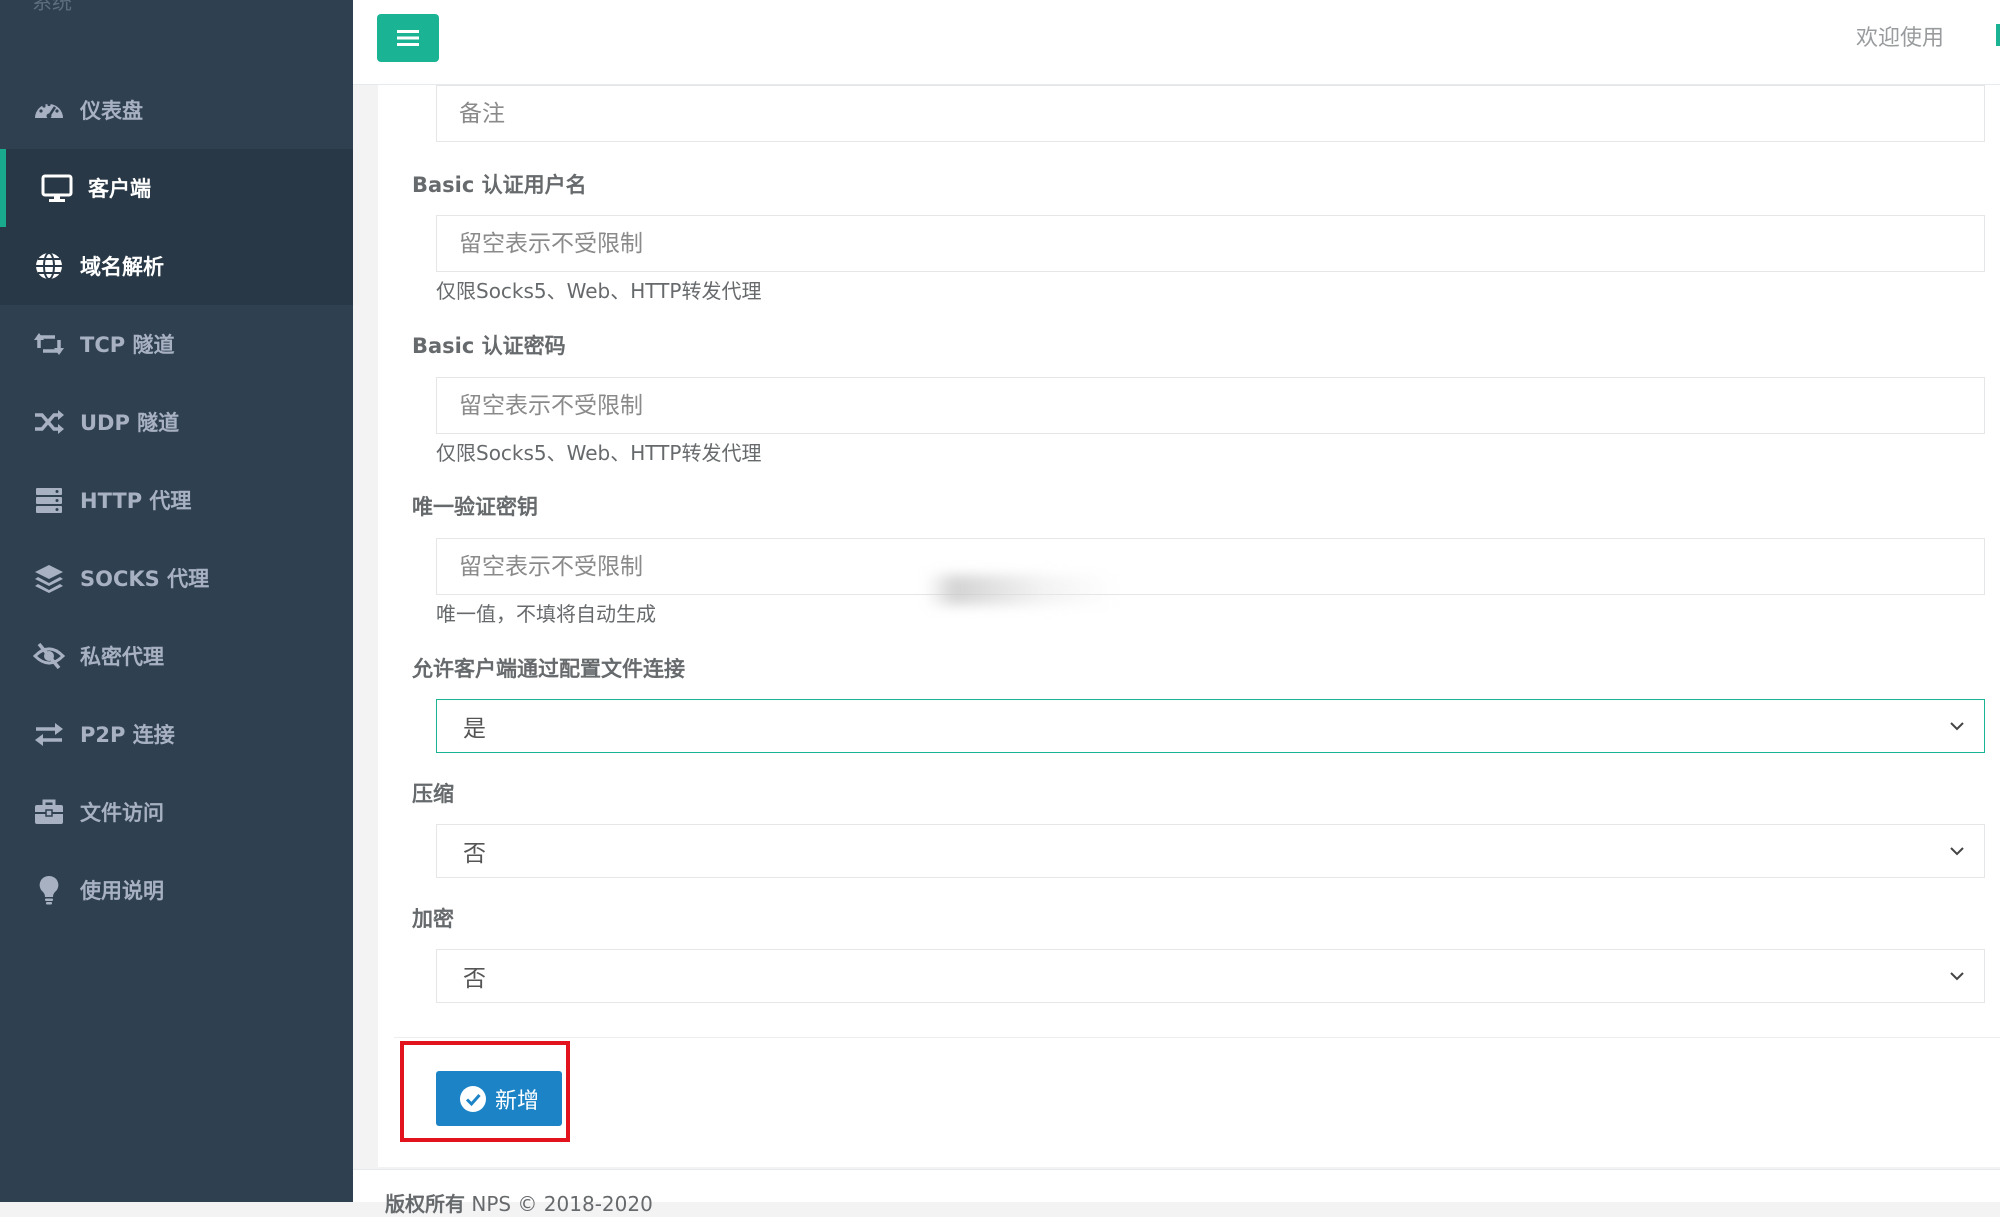  I want to click on crypt-label: 加密, so click(433, 919).